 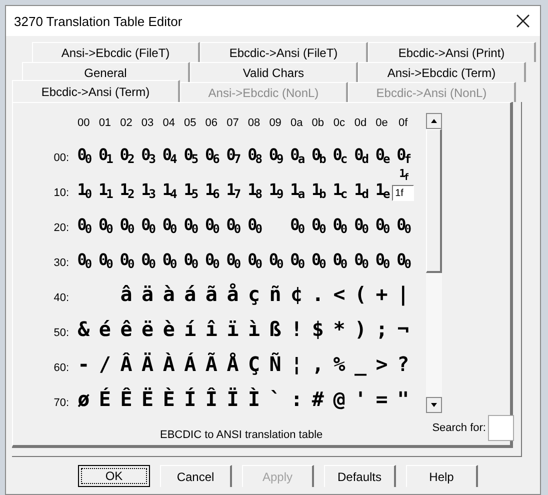 What do you see at coordinates (211, 156) in the screenshot?
I see `table-cell: 0$_{6}$` at bounding box center [211, 156].